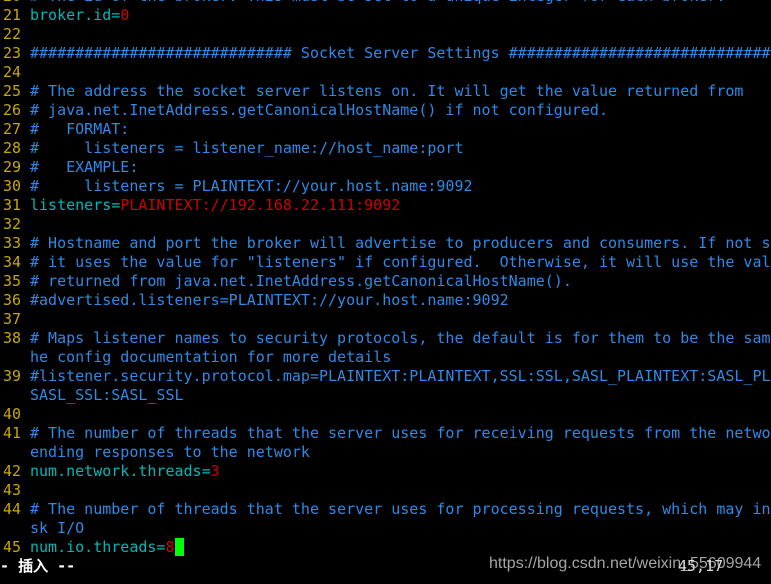  What do you see at coordinates (170, 547) in the screenshot?
I see `config-value: 8` at bounding box center [170, 547].